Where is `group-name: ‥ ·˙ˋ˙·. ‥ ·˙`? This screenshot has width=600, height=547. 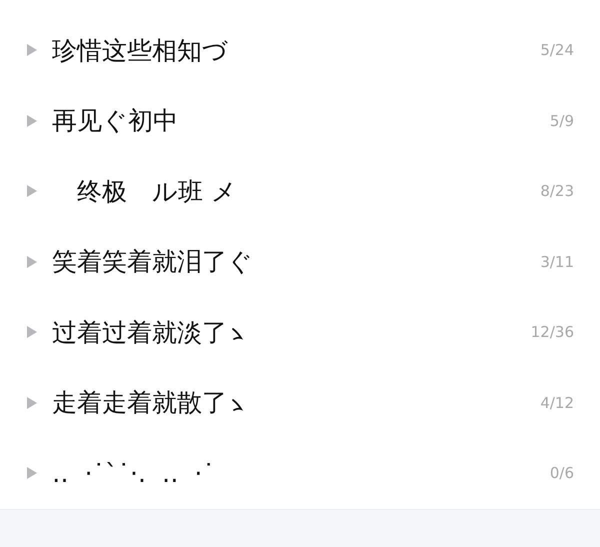 group-name: ‥ ·˙ˋ˙·. ‥ ·˙ is located at coordinates (133, 473).